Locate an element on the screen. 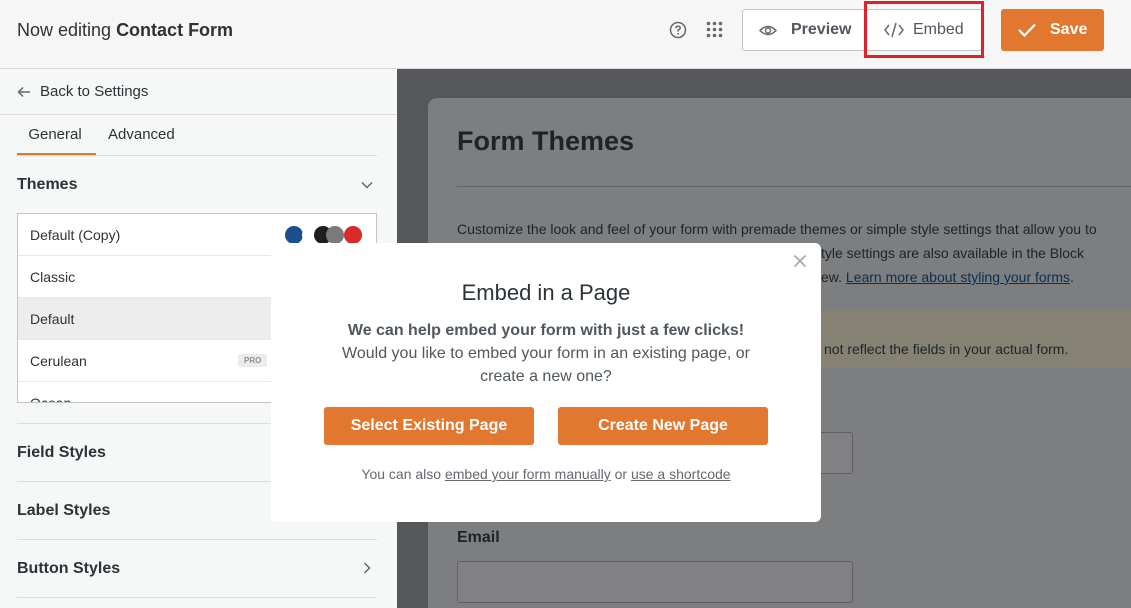  page-title: Now editing Contact Form is located at coordinates (125, 30).